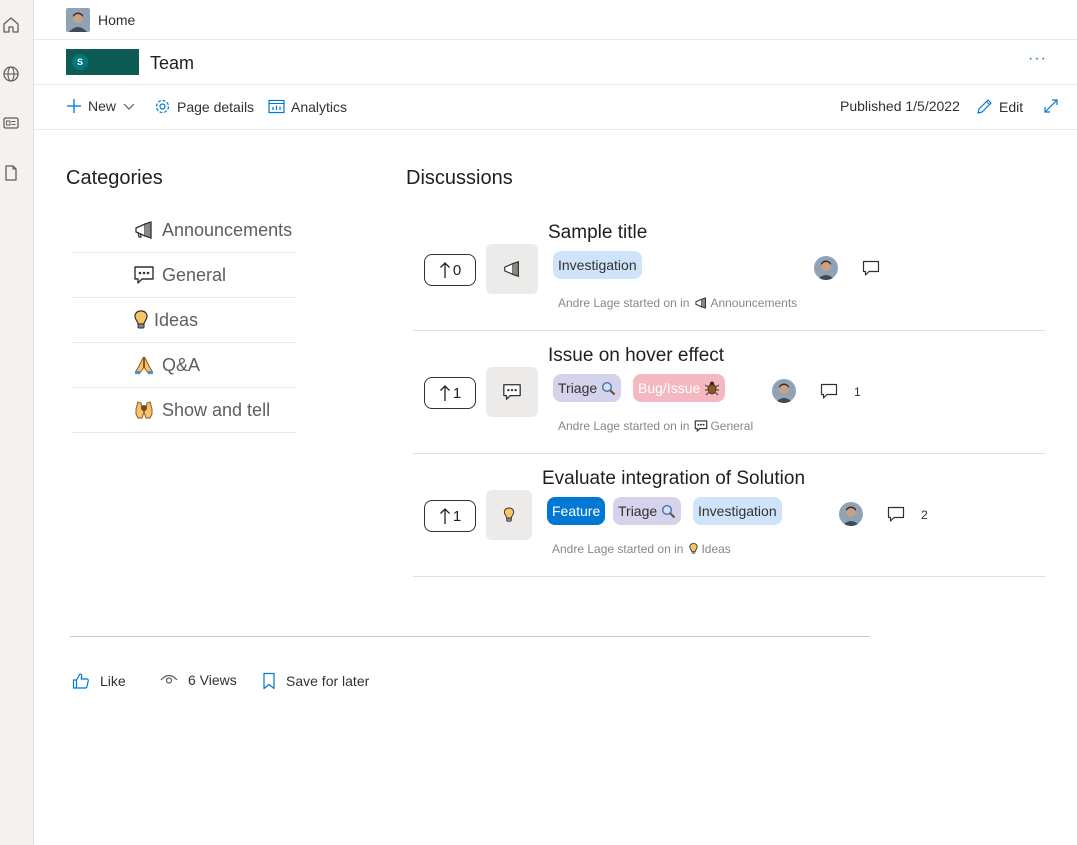 The height and width of the screenshot is (845, 1077). I want to click on analytics-button: Analytics, so click(307, 106).